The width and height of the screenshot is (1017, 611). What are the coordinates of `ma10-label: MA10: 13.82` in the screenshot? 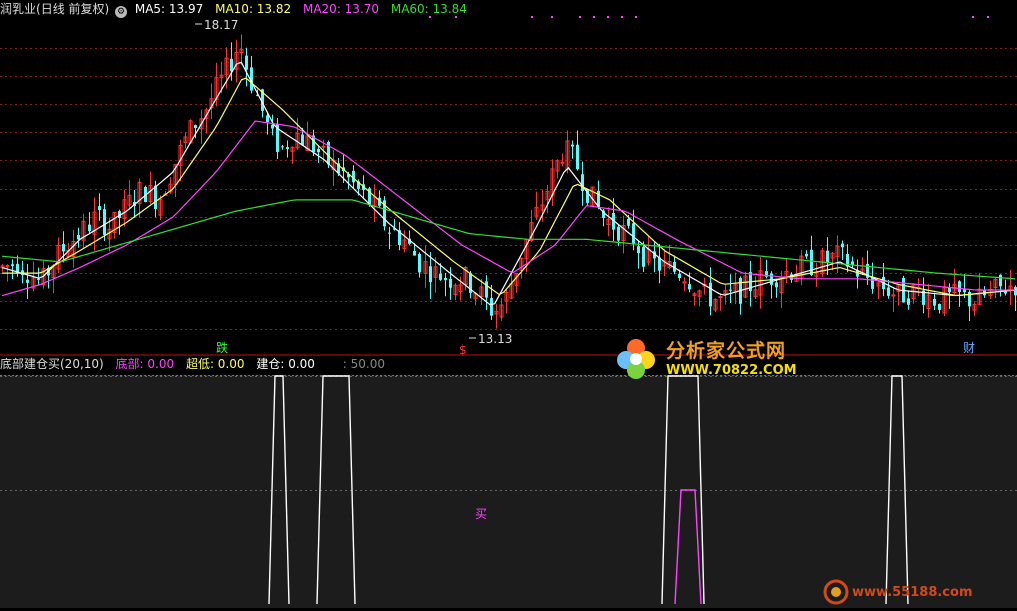 It's located at (253, 9).